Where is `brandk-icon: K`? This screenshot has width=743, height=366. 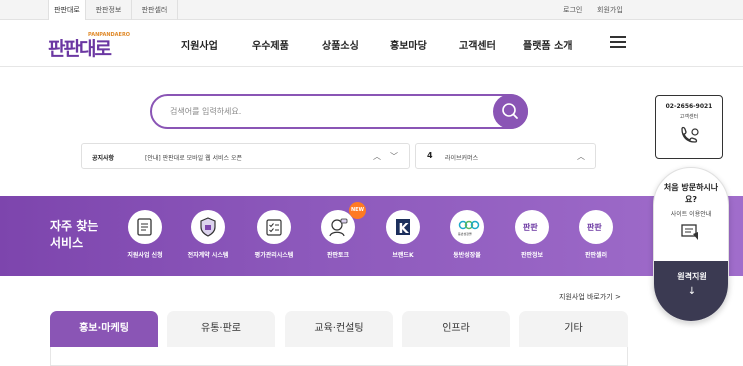
brandk-icon: K is located at coordinates (403, 227).